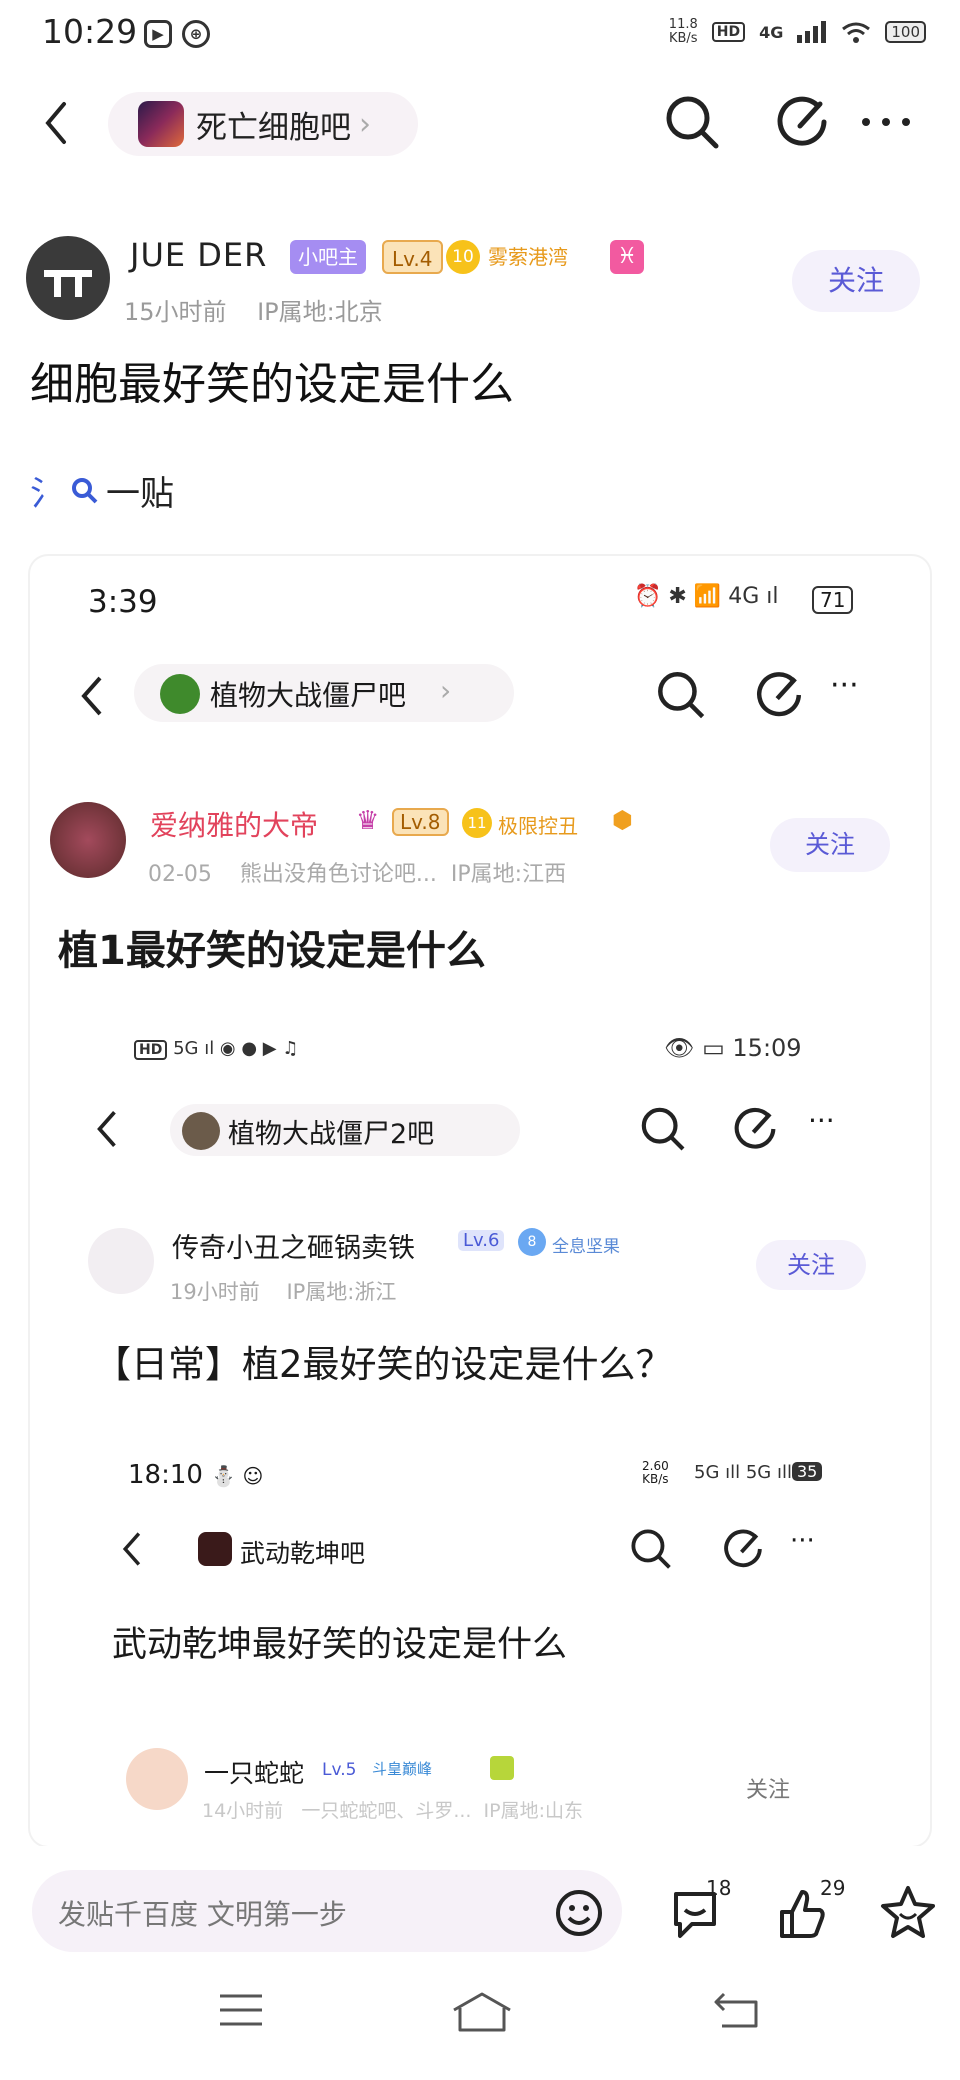 The width and height of the screenshot is (960, 2080). What do you see at coordinates (446, 690) in the screenshot?
I see `embed1-chevron: ›` at bounding box center [446, 690].